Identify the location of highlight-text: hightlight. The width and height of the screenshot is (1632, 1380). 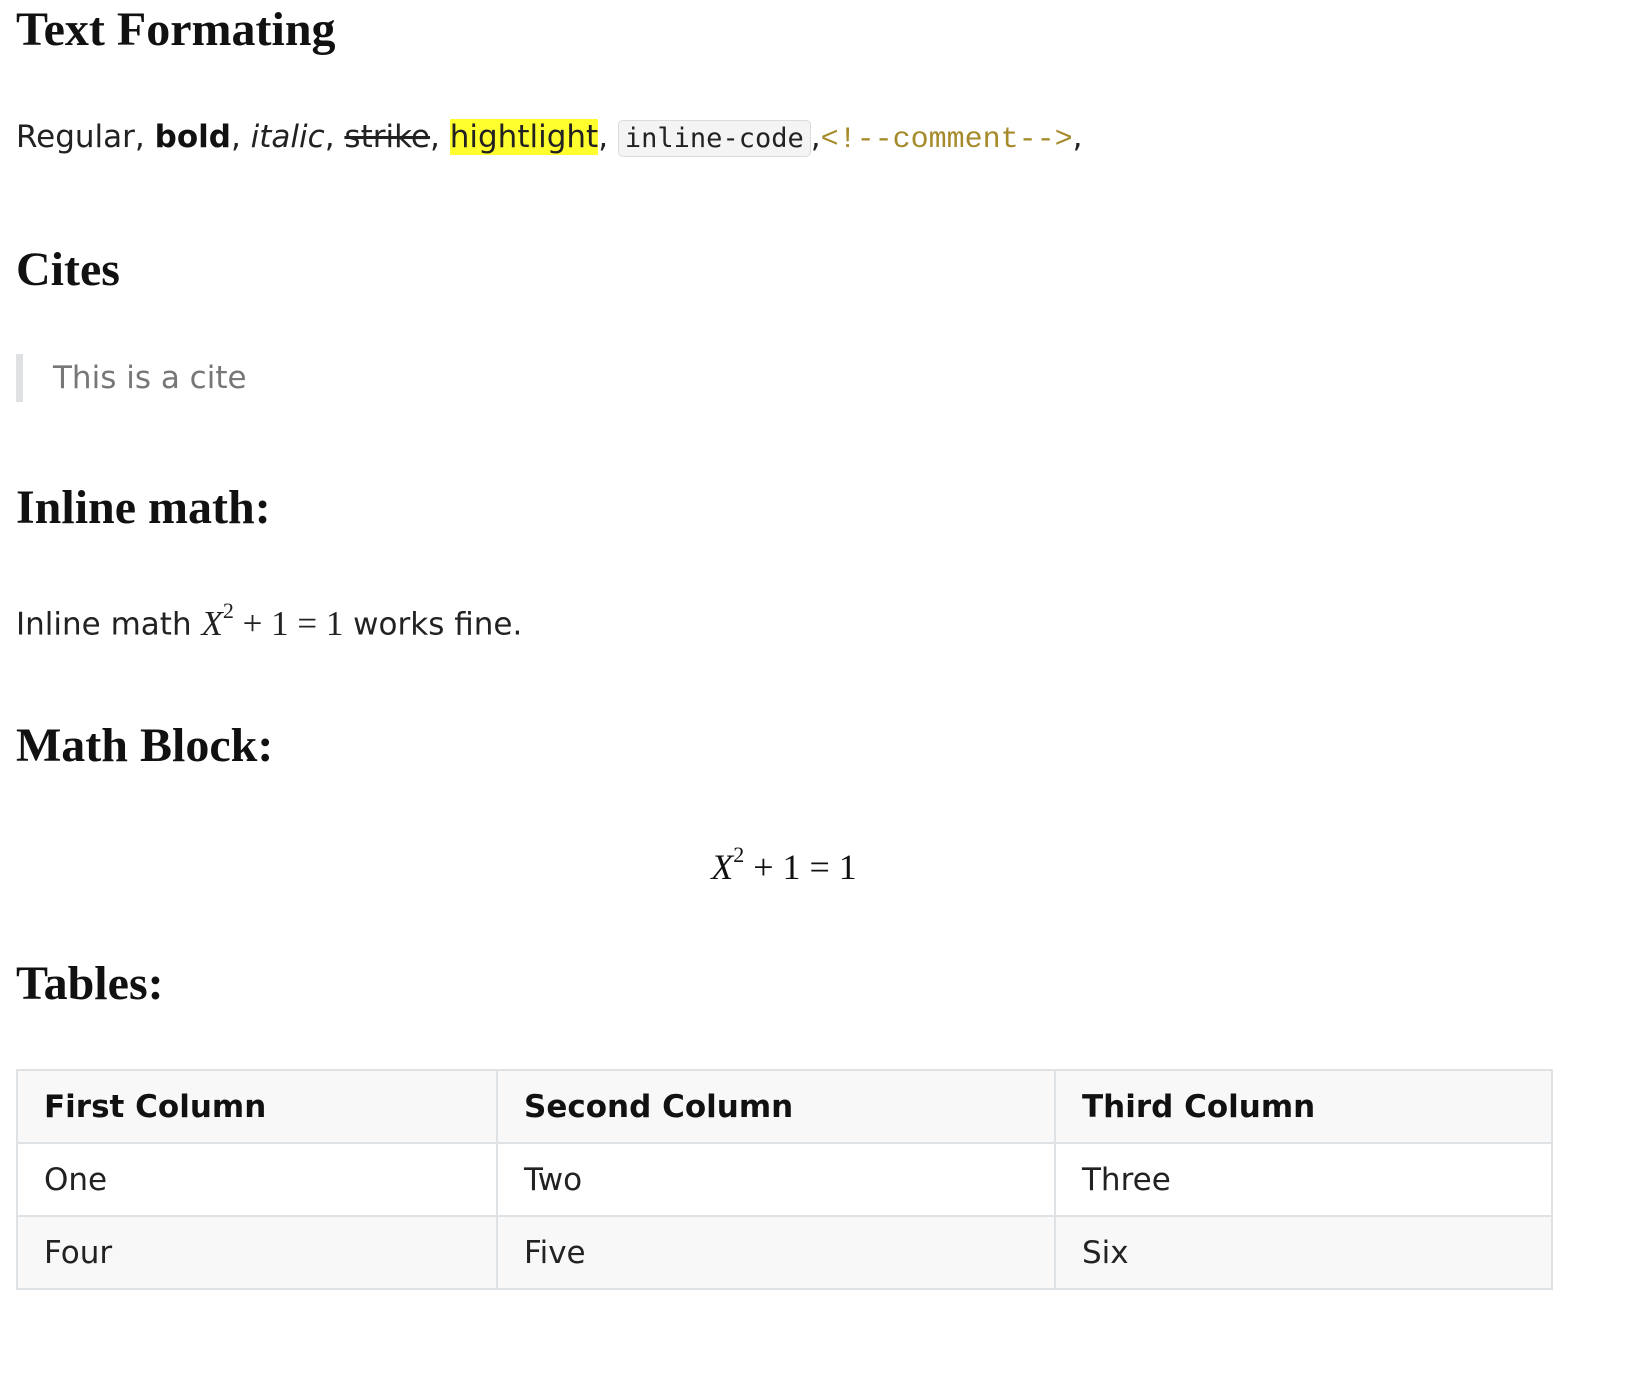
(524, 137).